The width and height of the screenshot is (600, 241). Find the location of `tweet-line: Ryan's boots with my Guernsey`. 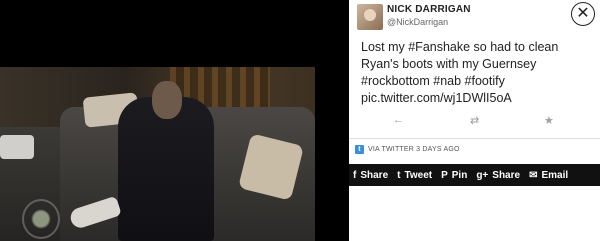

tweet-line: Ryan's boots with my Guernsey is located at coordinates (449, 64).